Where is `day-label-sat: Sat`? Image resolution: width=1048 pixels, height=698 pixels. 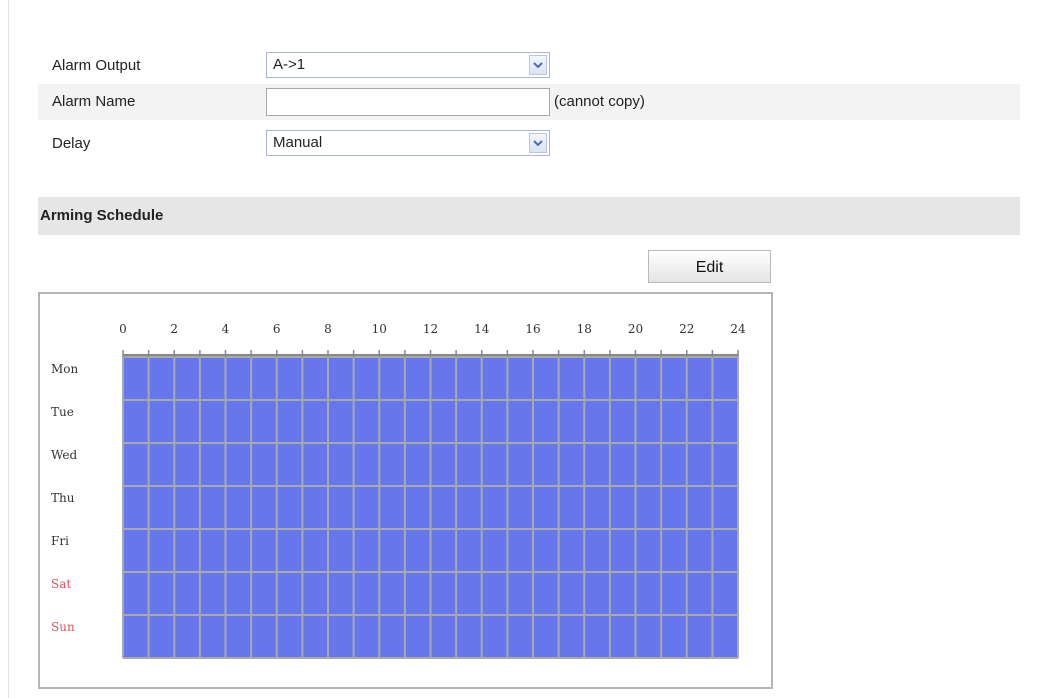
day-label-sat: Sat is located at coordinates (61, 584).